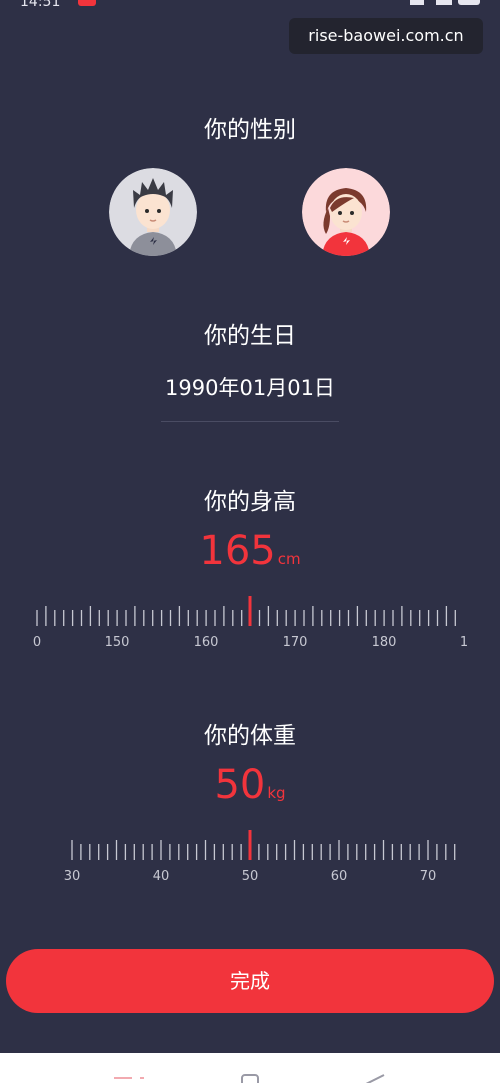 This screenshot has width=500, height=1083. What do you see at coordinates (250, 130) in the screenshot?
I see `gender-title: 你的性别` at bounding box center [250, 130].